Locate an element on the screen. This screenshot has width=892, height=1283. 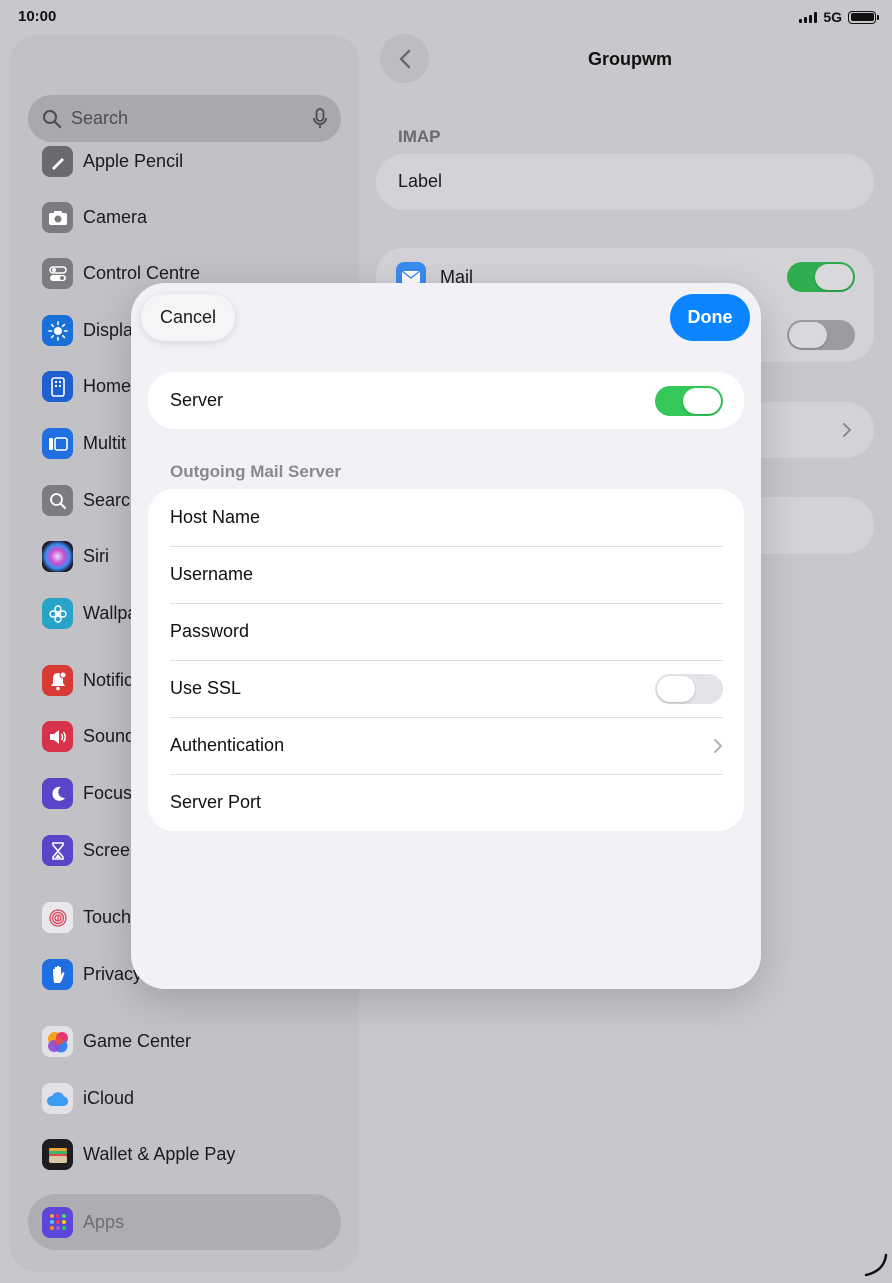
sidebar-item-camera: Camera is located at coordinates (94, 217).